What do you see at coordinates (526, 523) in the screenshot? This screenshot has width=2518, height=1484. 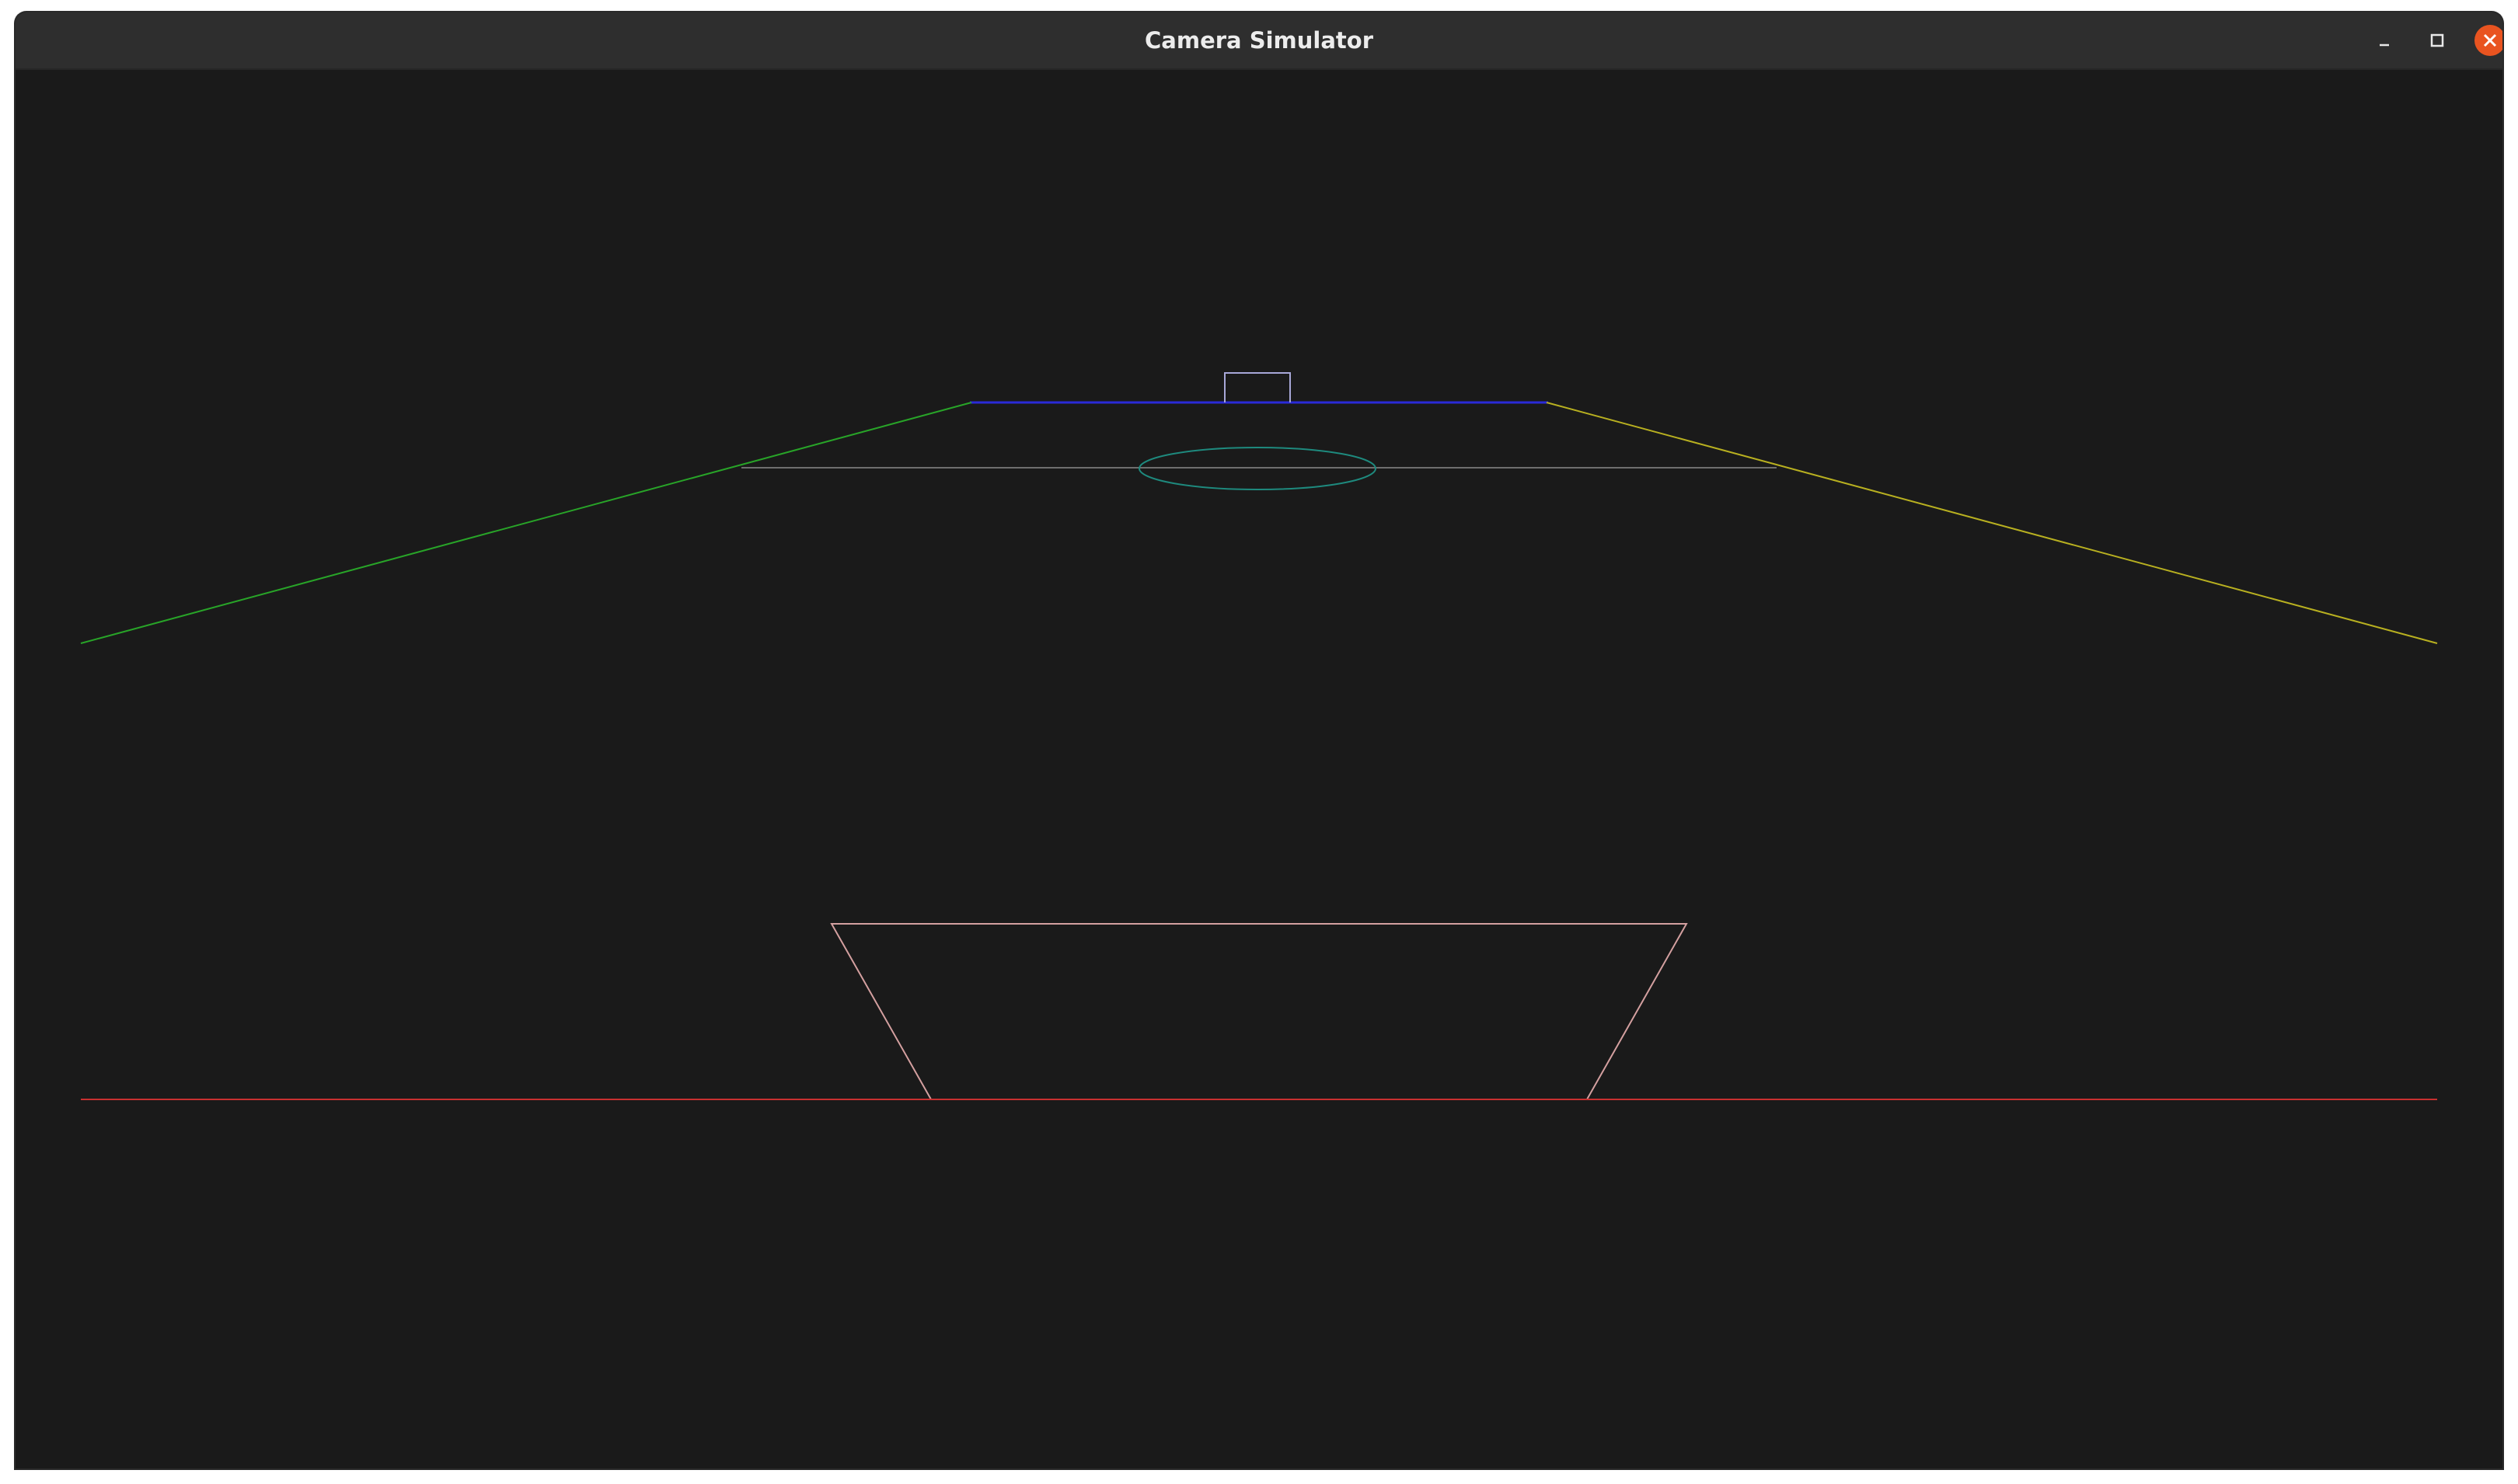 I see `left-edge-line` at bounding box center [526, 523].